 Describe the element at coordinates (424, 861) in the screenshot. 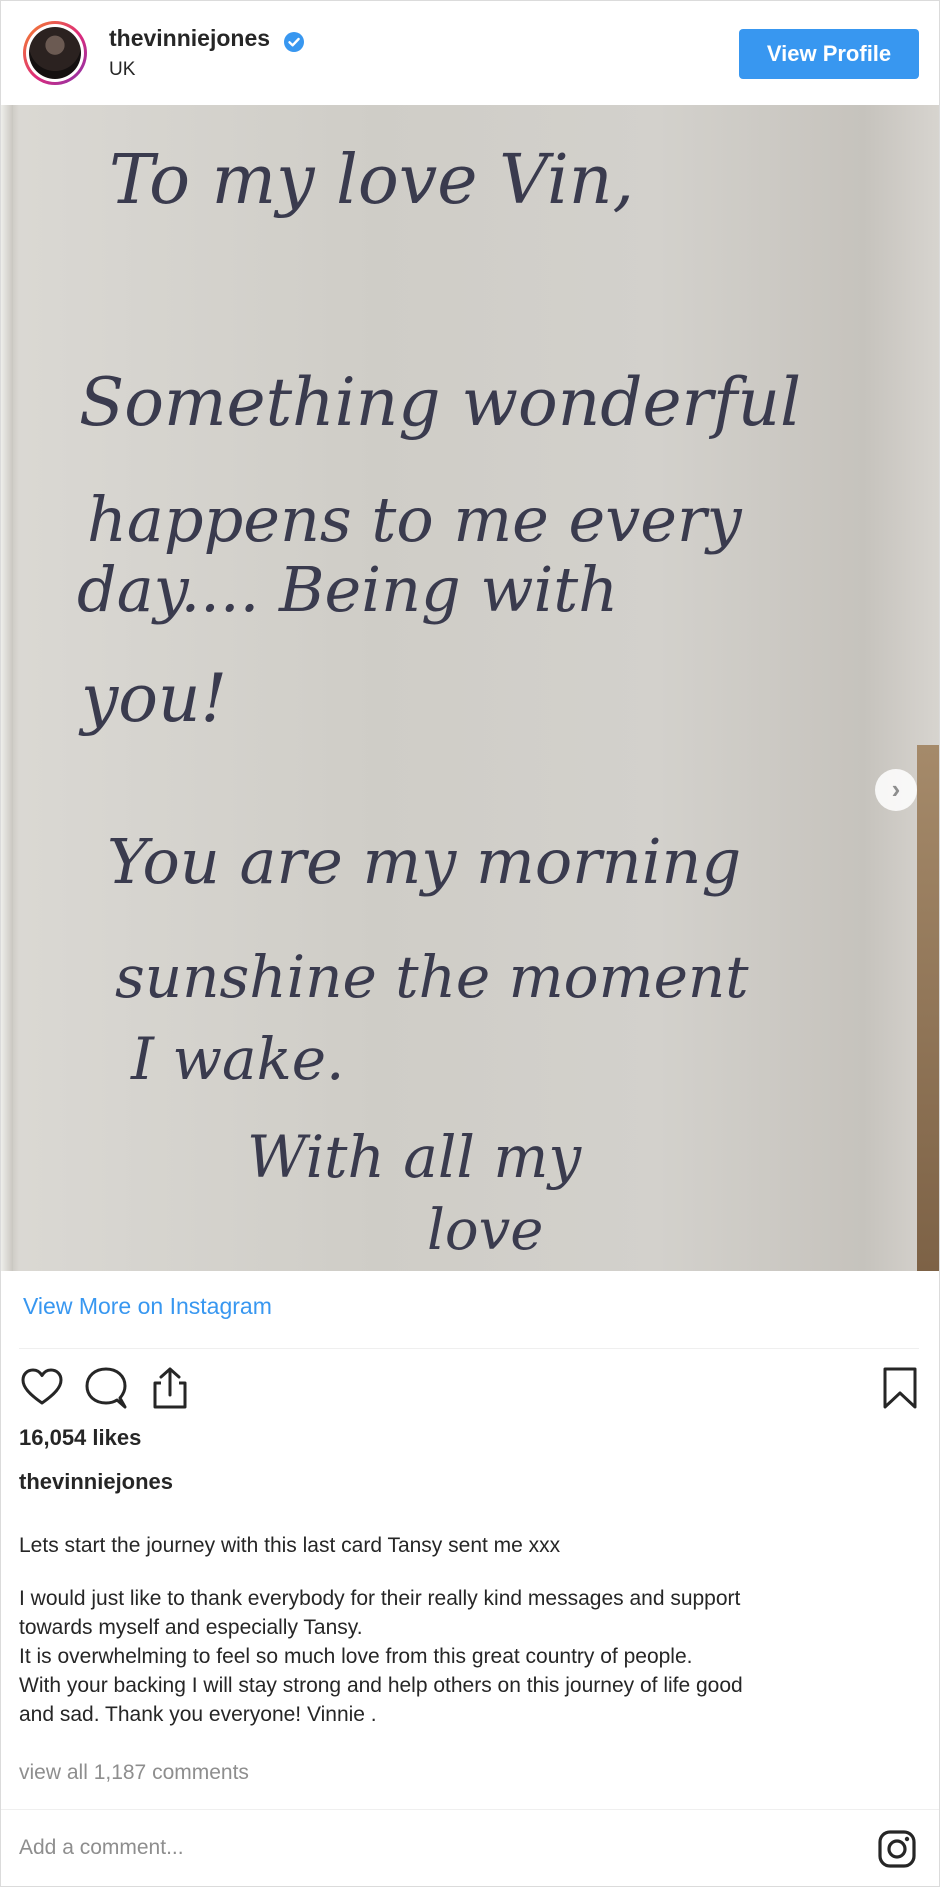

I see `handwriting-line: You are my morning` at that location.